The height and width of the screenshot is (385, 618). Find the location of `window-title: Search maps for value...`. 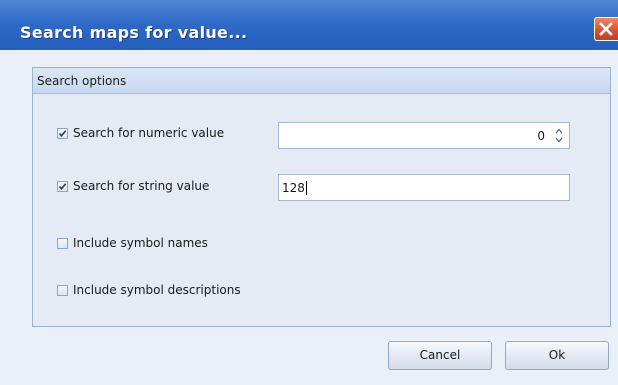

window-title: Search maps for value... is located at coordinates (134, 32).